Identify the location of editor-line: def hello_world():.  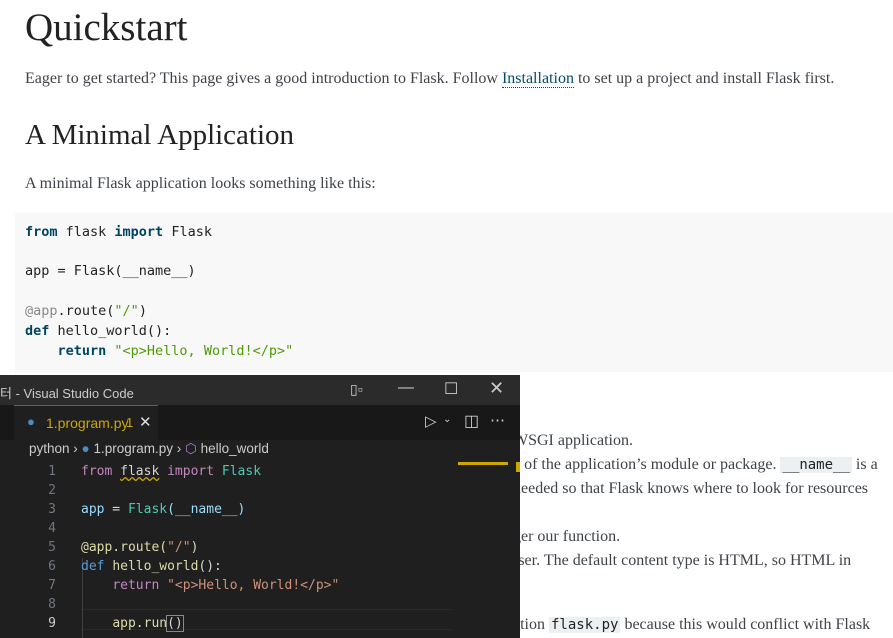
(151, 566).